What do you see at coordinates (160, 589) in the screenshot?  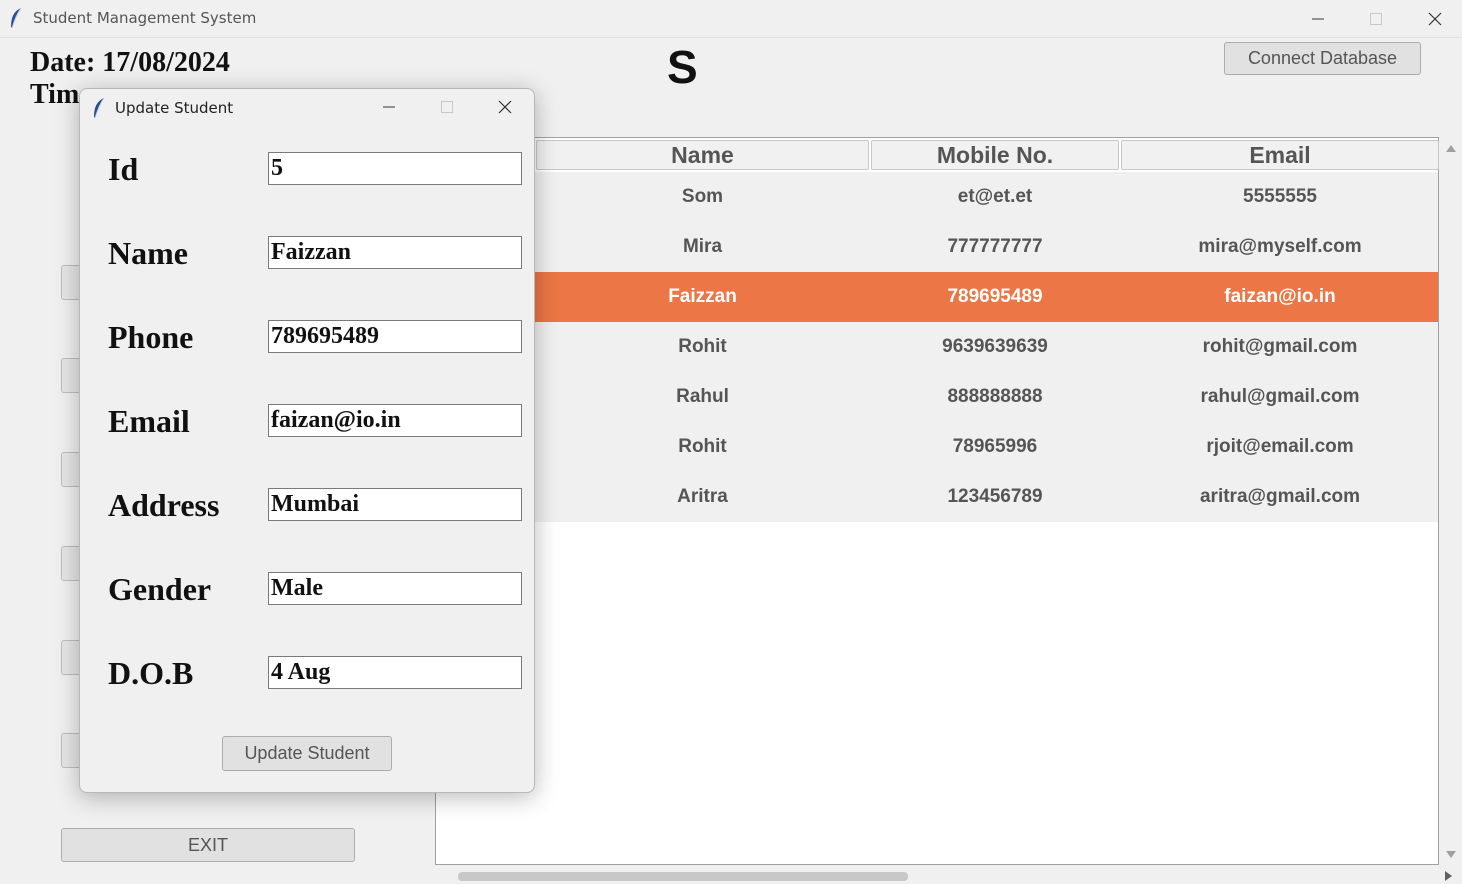 I see `gender-label: Gender` at bounding box center [160, 589].